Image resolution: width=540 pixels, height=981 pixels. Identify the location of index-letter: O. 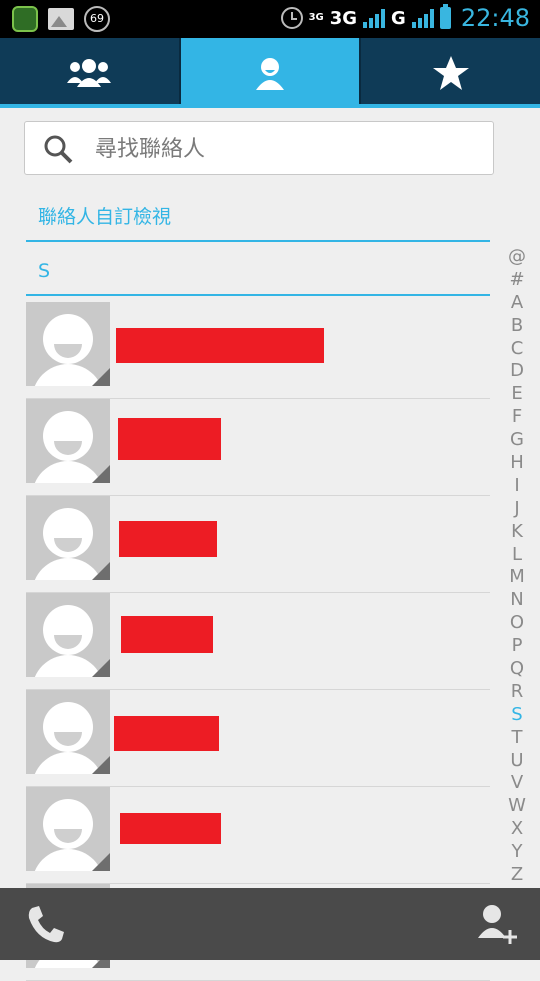
(517, 623).